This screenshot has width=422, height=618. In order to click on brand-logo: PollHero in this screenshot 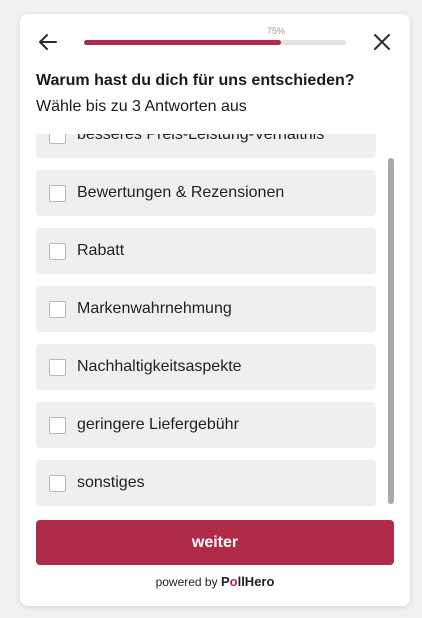, I will do `click(247, 581)`.